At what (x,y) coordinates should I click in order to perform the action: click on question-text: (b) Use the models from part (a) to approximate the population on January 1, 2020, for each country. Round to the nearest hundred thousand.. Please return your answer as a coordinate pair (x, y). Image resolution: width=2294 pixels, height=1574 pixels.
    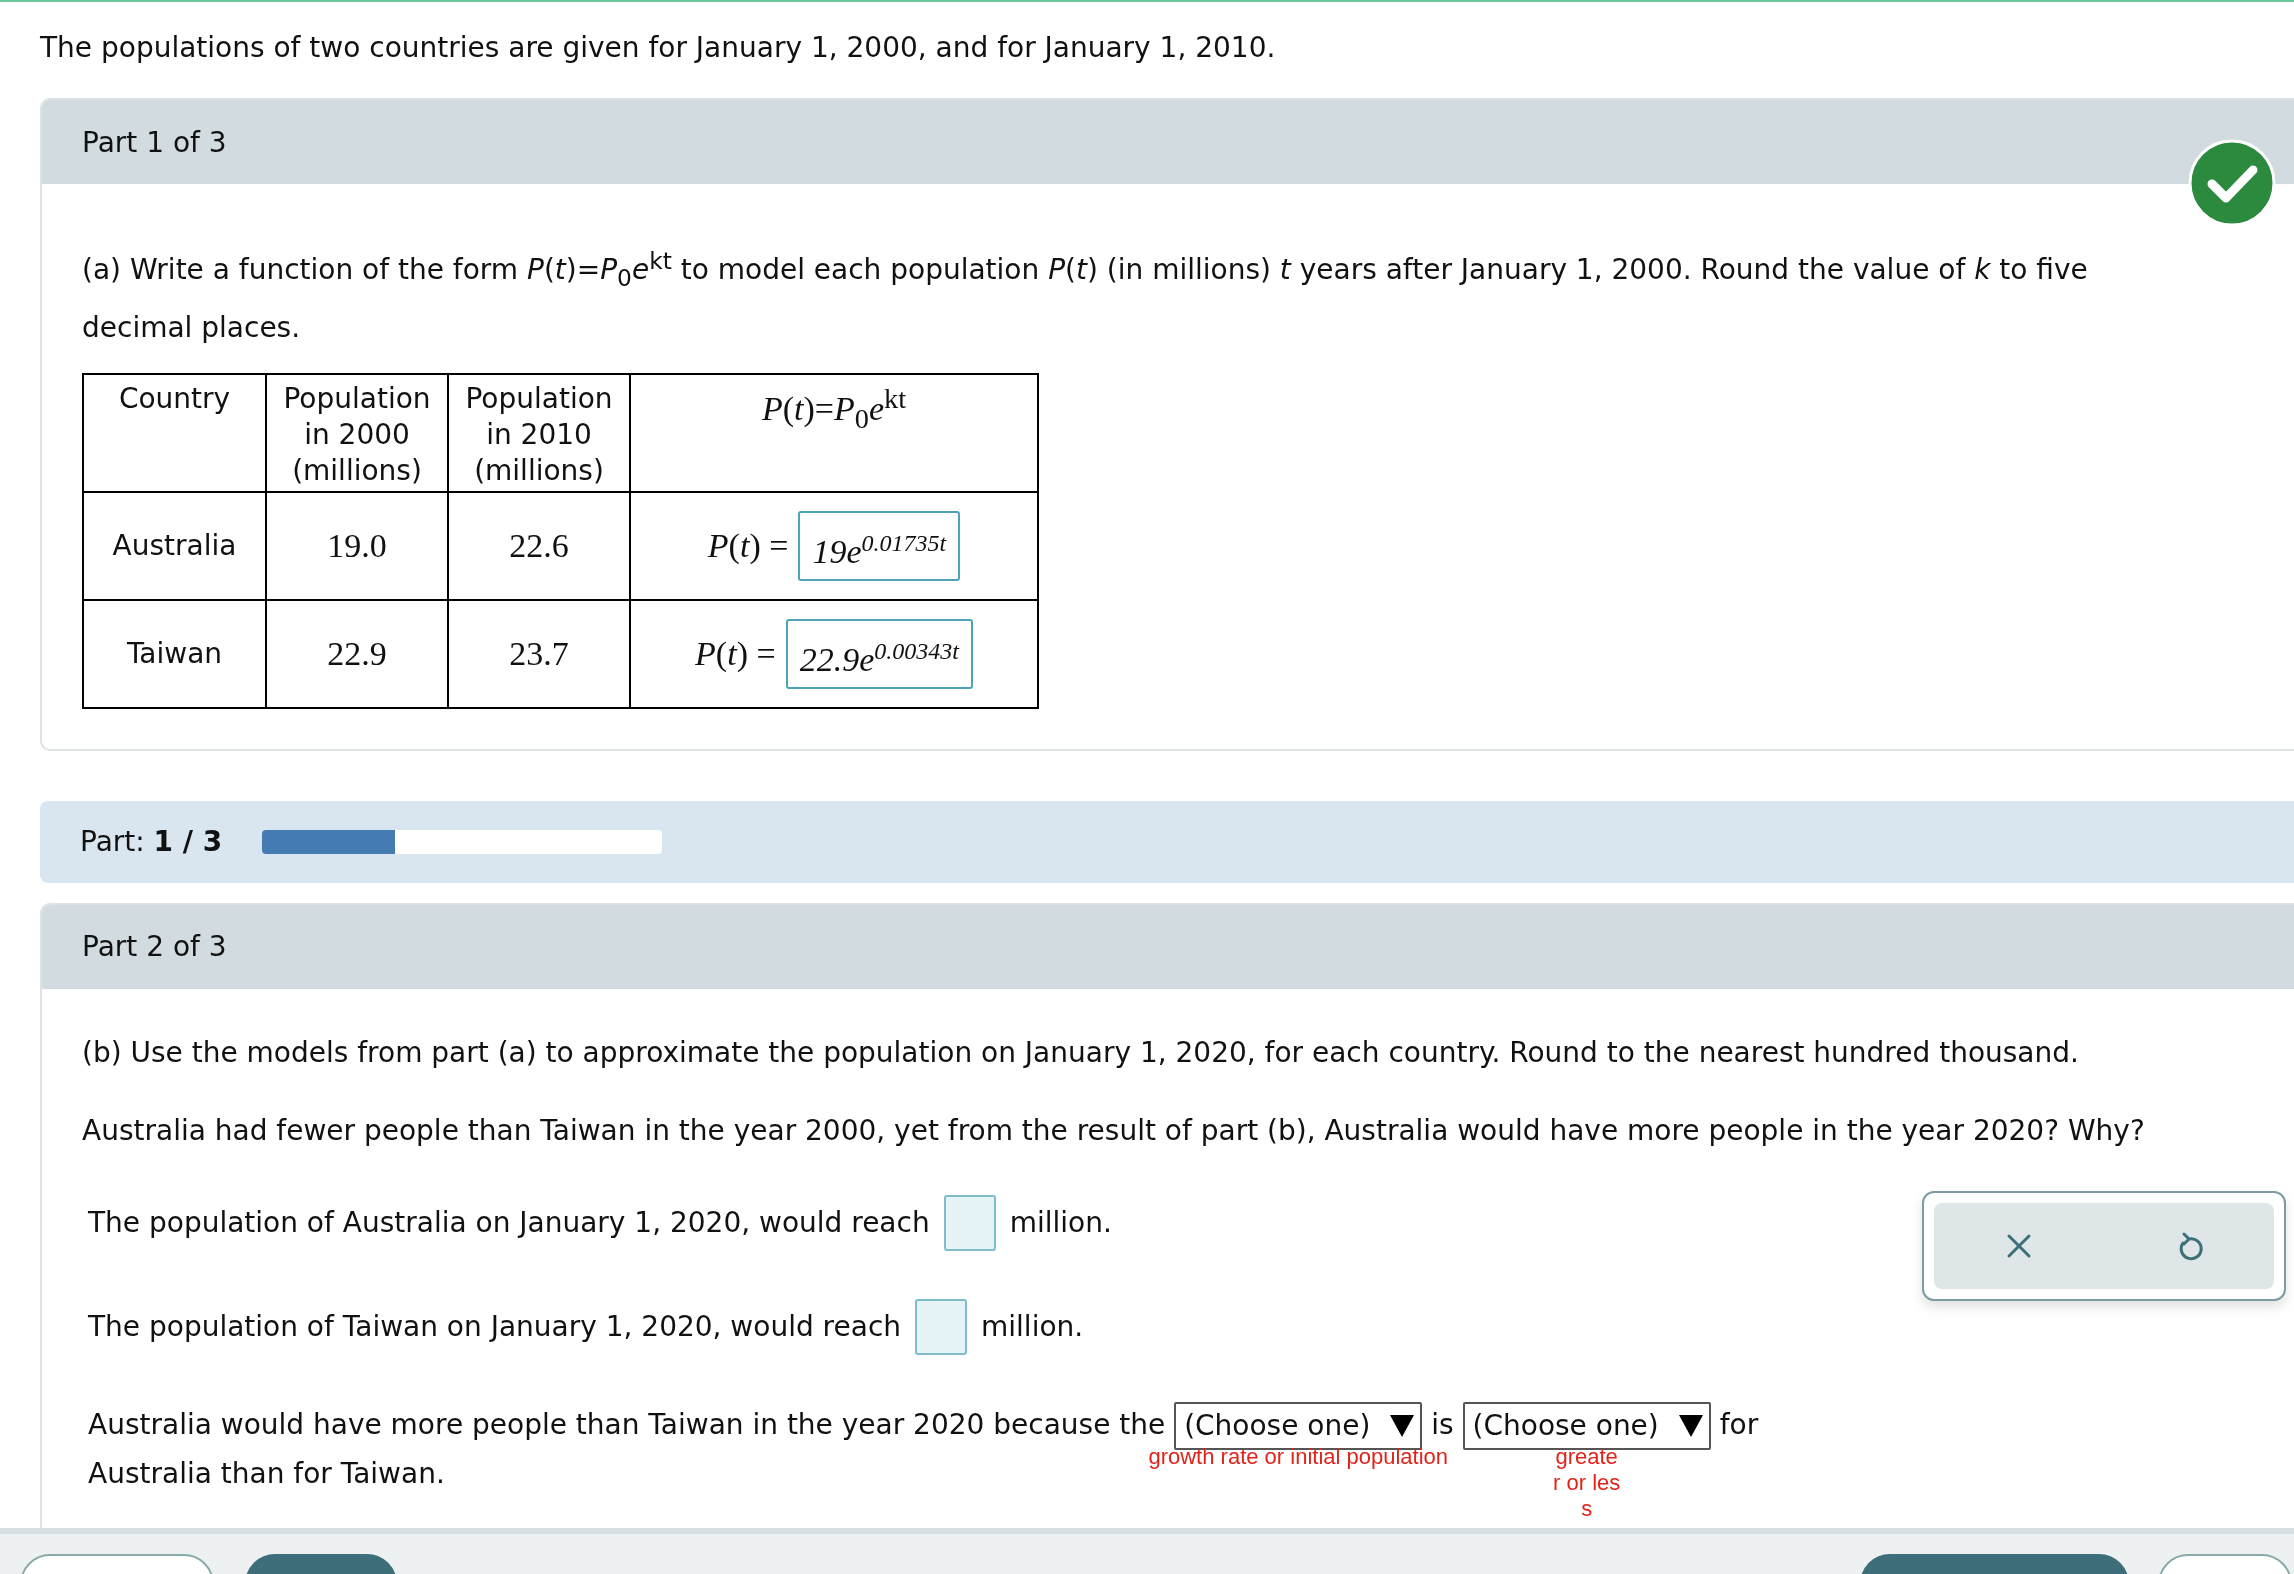
    Looking at the image, I should click on (1081, 1052).